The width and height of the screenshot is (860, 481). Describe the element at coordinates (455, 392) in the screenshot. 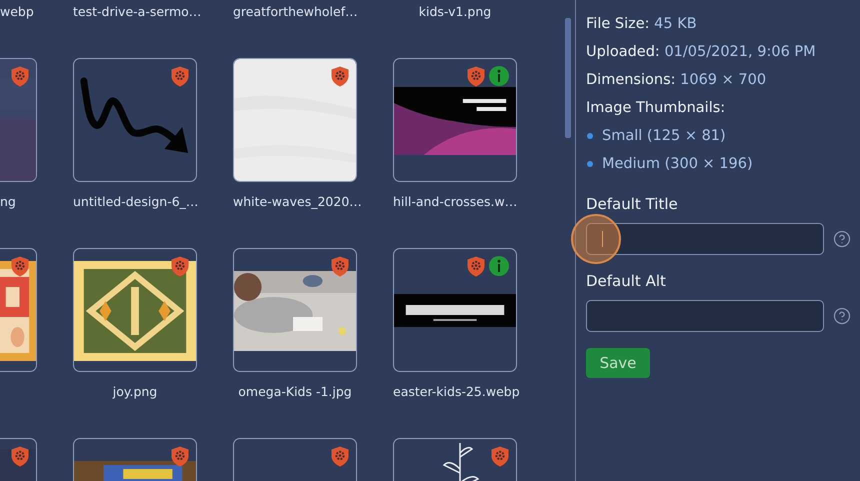

I see `file-name: easter-kids-25.webp` at that location.